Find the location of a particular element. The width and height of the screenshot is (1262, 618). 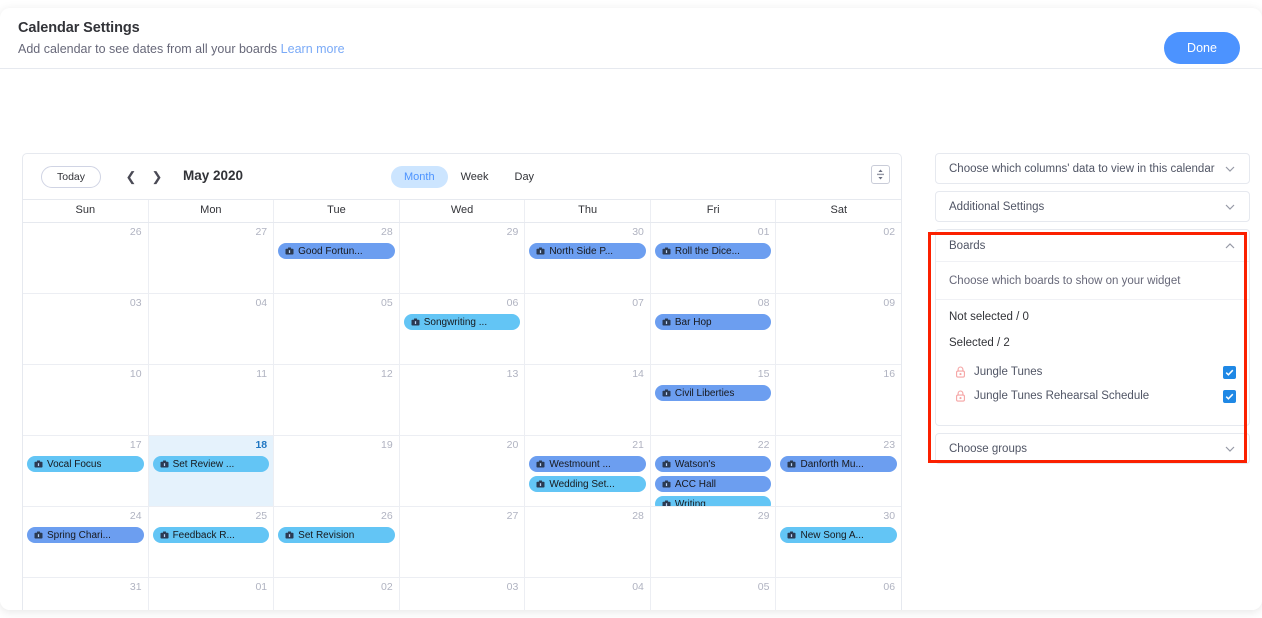

day-number: 23 is located at coordinates (889, 445).